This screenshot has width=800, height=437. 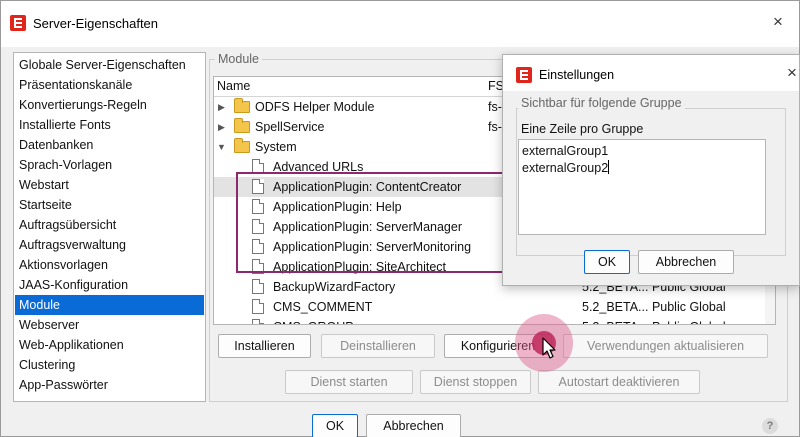 I want to click on tree-row-label: CMS_GROUP, so click(x=313, y=320).